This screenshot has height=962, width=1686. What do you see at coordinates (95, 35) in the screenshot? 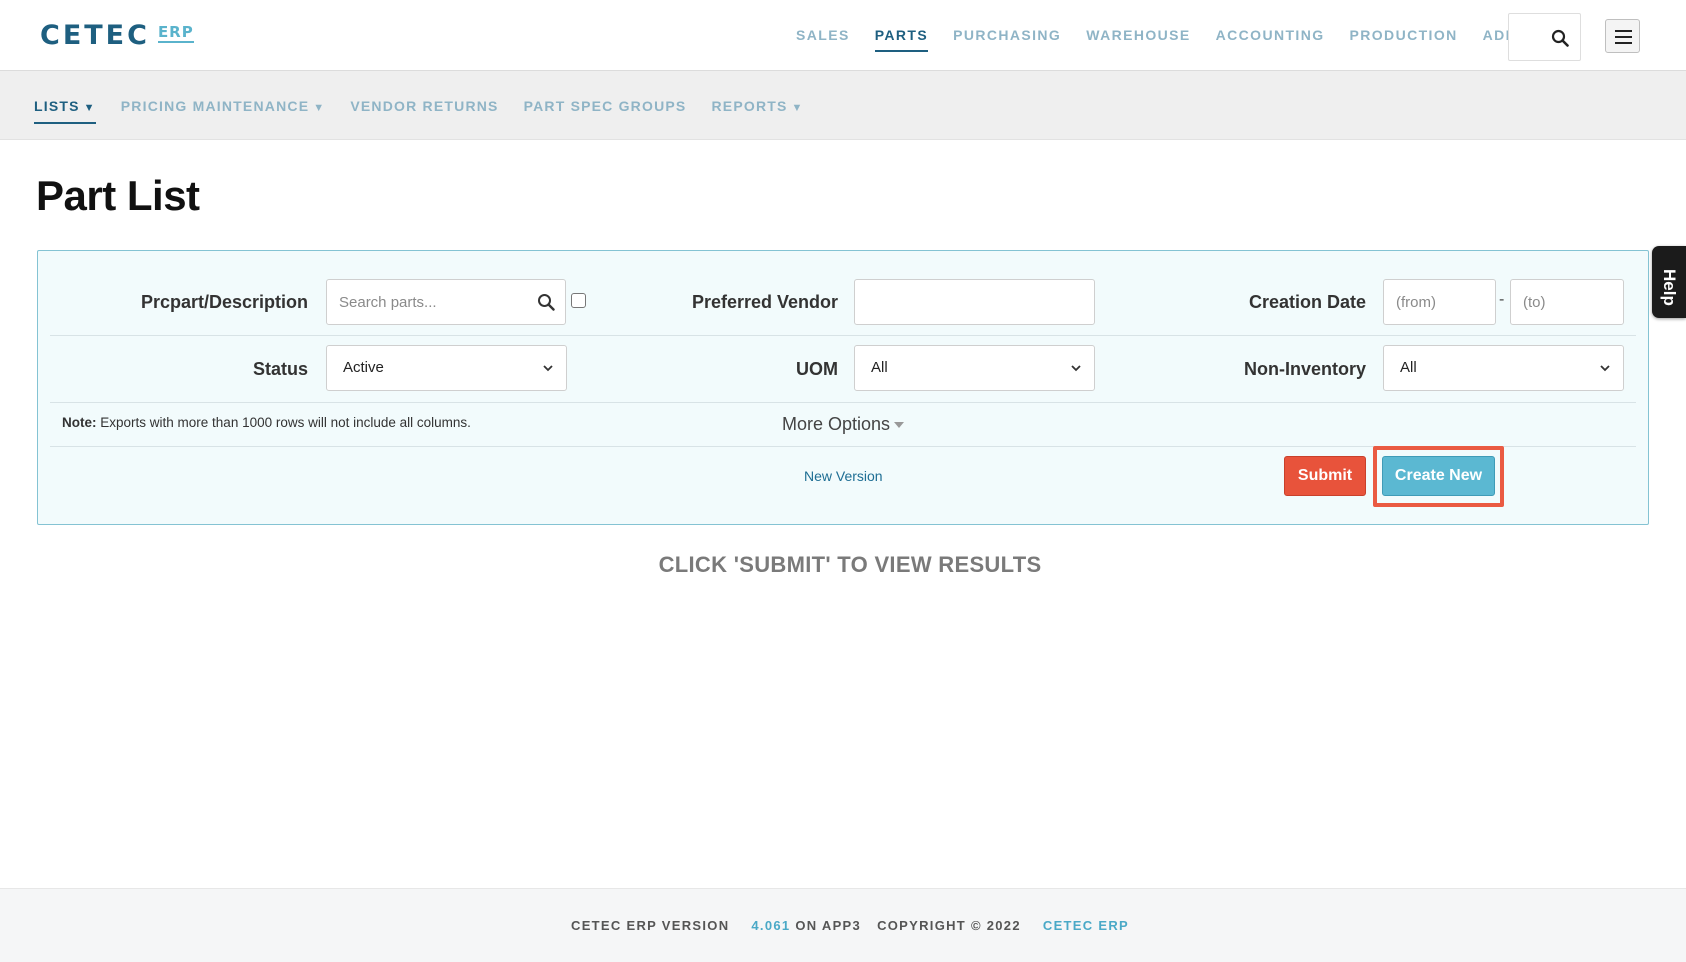
I see `logo-text: CETEC` at bounding box center [95, 35].